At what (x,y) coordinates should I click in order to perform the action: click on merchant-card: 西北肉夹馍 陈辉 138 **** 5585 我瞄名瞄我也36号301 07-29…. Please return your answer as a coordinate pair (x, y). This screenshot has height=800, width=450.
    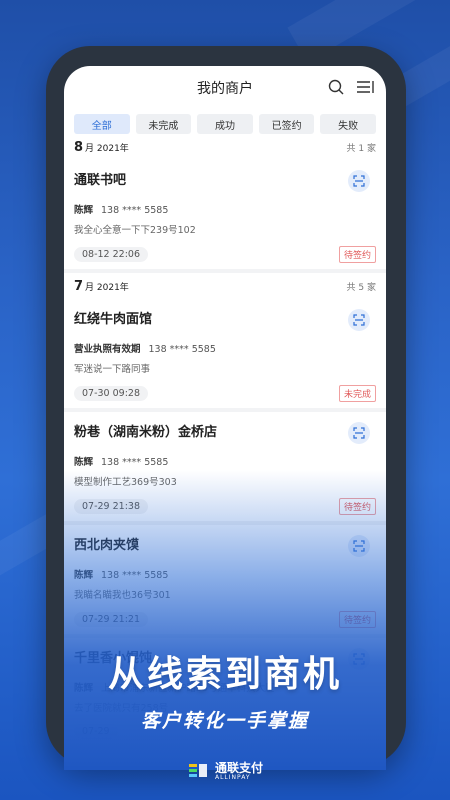
    Looking at the image, I should click on (225, 581).